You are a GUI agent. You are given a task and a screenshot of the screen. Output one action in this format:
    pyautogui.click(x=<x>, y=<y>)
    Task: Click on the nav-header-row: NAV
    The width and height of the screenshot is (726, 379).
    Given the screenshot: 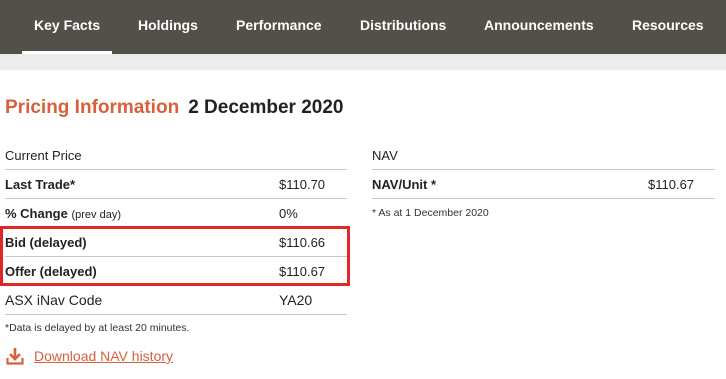 What is the action you would take?
    pyautogui.click(x=543, y=155)
    